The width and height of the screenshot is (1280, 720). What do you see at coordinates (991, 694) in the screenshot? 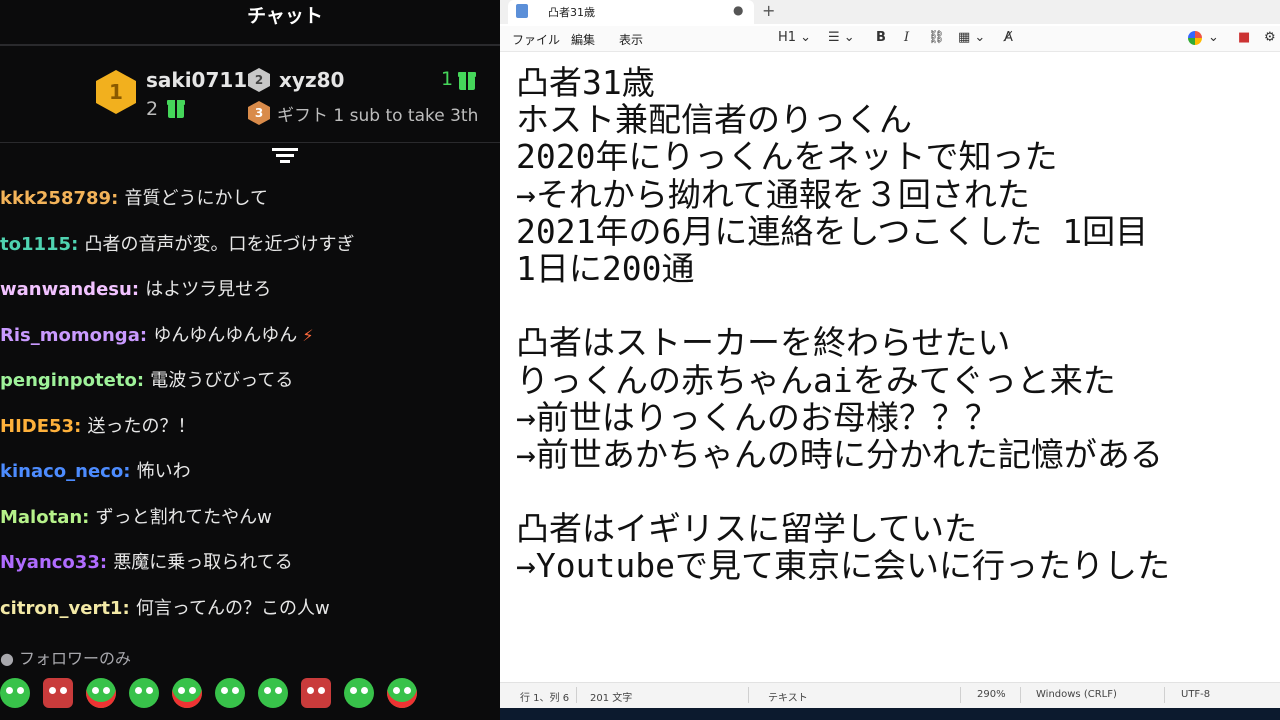
I see `zoom-level: 290%` at bounding box center [991, 694].